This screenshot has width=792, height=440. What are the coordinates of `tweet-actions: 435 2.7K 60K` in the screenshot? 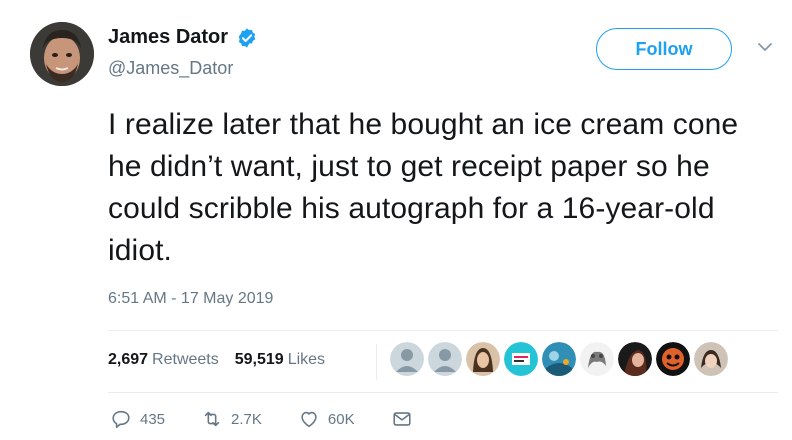 It's located at (279, 419).